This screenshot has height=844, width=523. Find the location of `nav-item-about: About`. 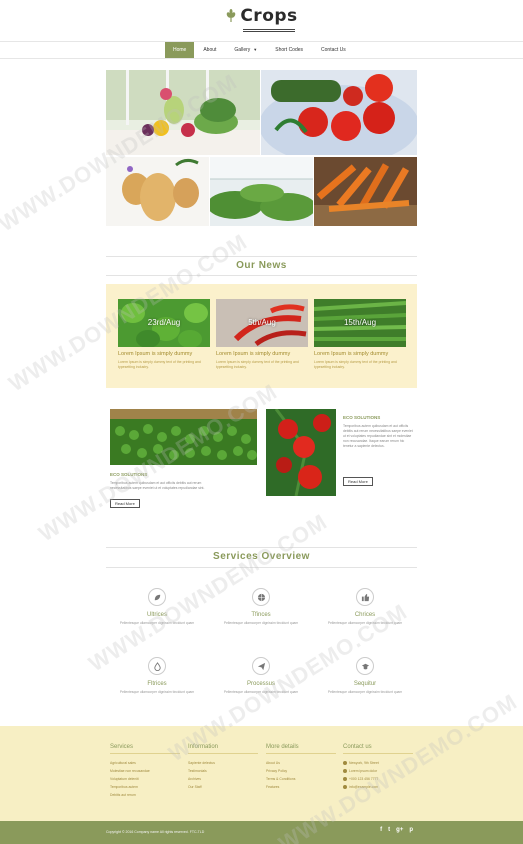

nav-item-about: About is located at coordinates (209, 50).